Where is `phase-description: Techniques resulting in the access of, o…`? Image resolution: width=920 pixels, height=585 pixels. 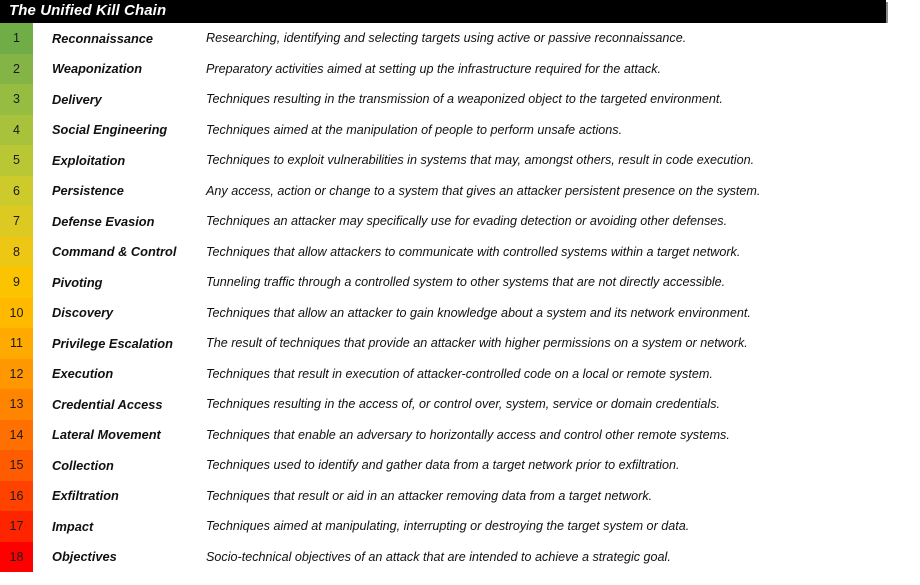
phase-description: Techniques resulting in the access of, o… is located at coordinates (463, 404).